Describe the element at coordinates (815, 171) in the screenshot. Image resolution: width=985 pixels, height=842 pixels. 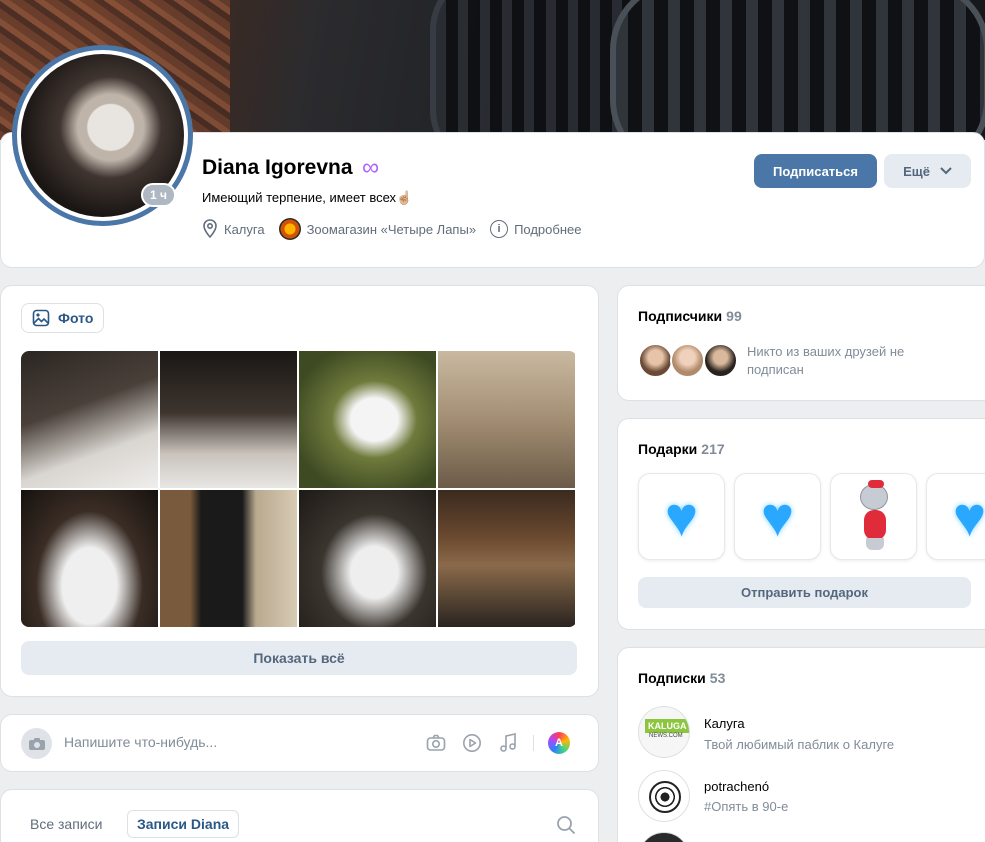
I see `subscribe-button: Подписаться` at that location.